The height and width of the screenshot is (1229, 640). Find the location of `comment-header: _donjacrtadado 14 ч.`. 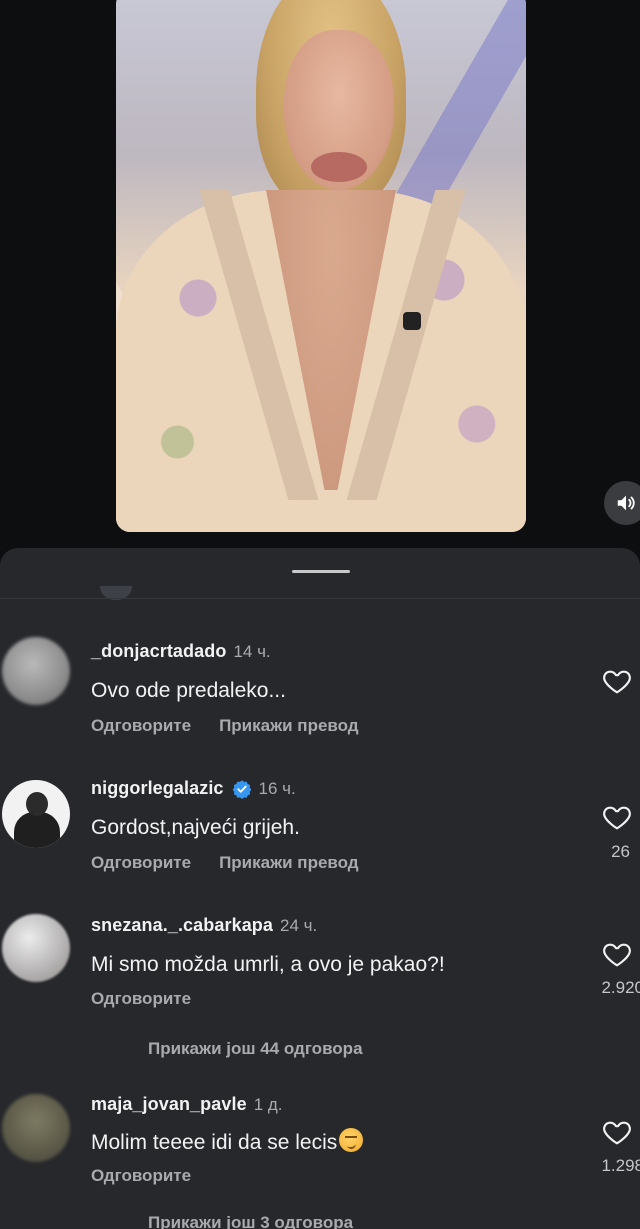

comment-header: _donjacrtadado 14 ч. is located at coordinates (181, 651).